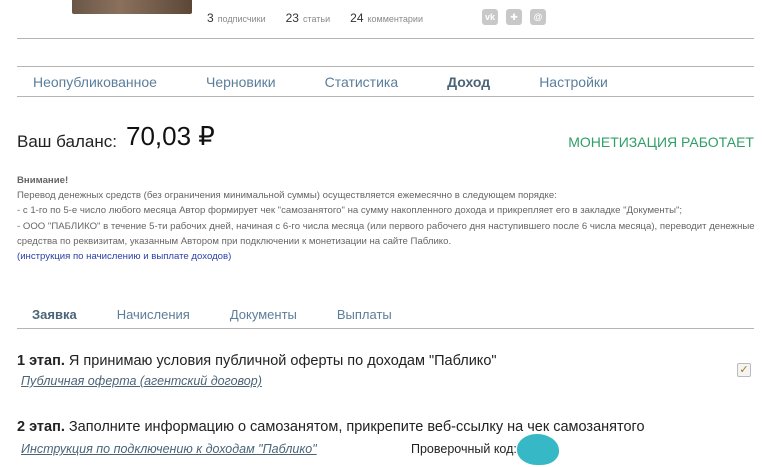 This screenshot has height=467, width=766. Describe the element at coordinates (661, 142) in the screenshot. I see `monetization-status: МОНЕТИЗАЦИЯ РАБОТАЕТ` at that location.